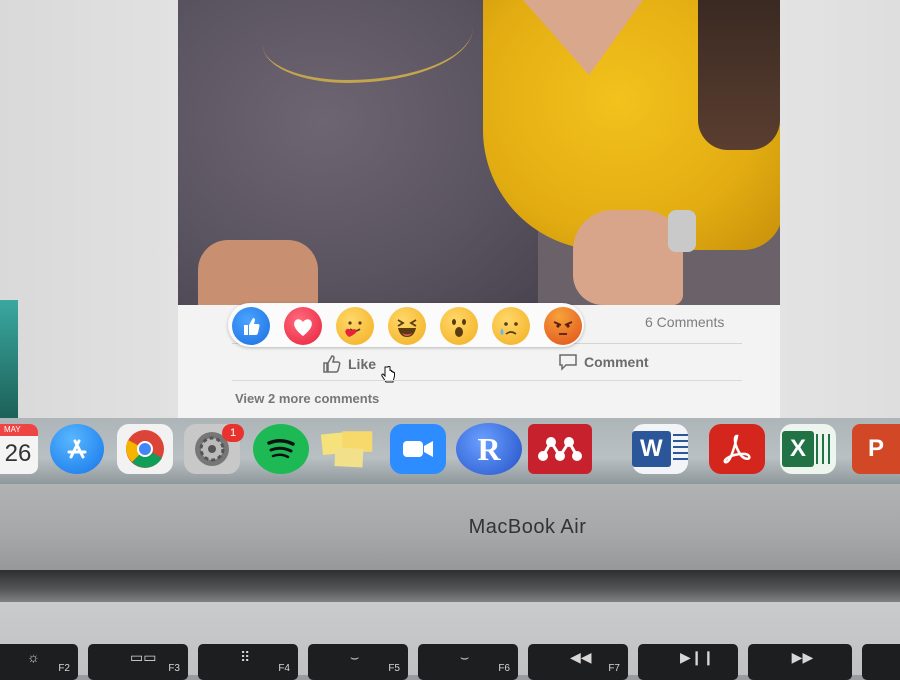 The width and height of the screenshot is (900, 680). Describe the element at coordinates (802, 657) in the screenshot. I see `fast-forward-icon: ▶▶` at that location.